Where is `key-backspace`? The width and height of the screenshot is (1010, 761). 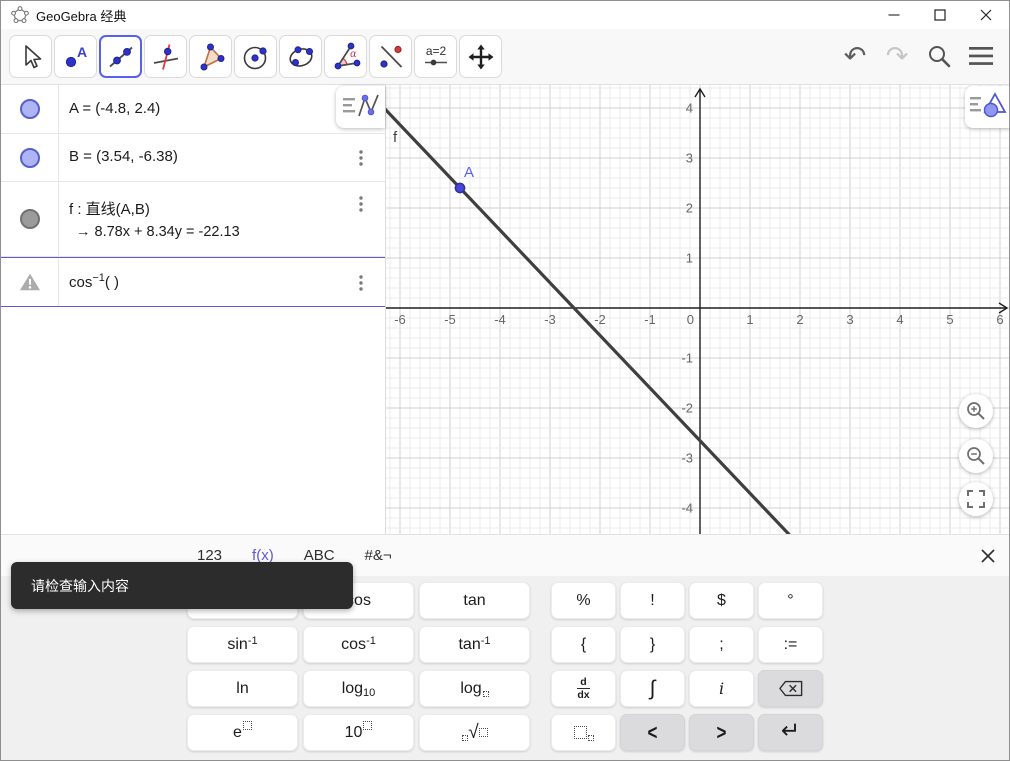 key-backspace is located at coordinates (790, 688).